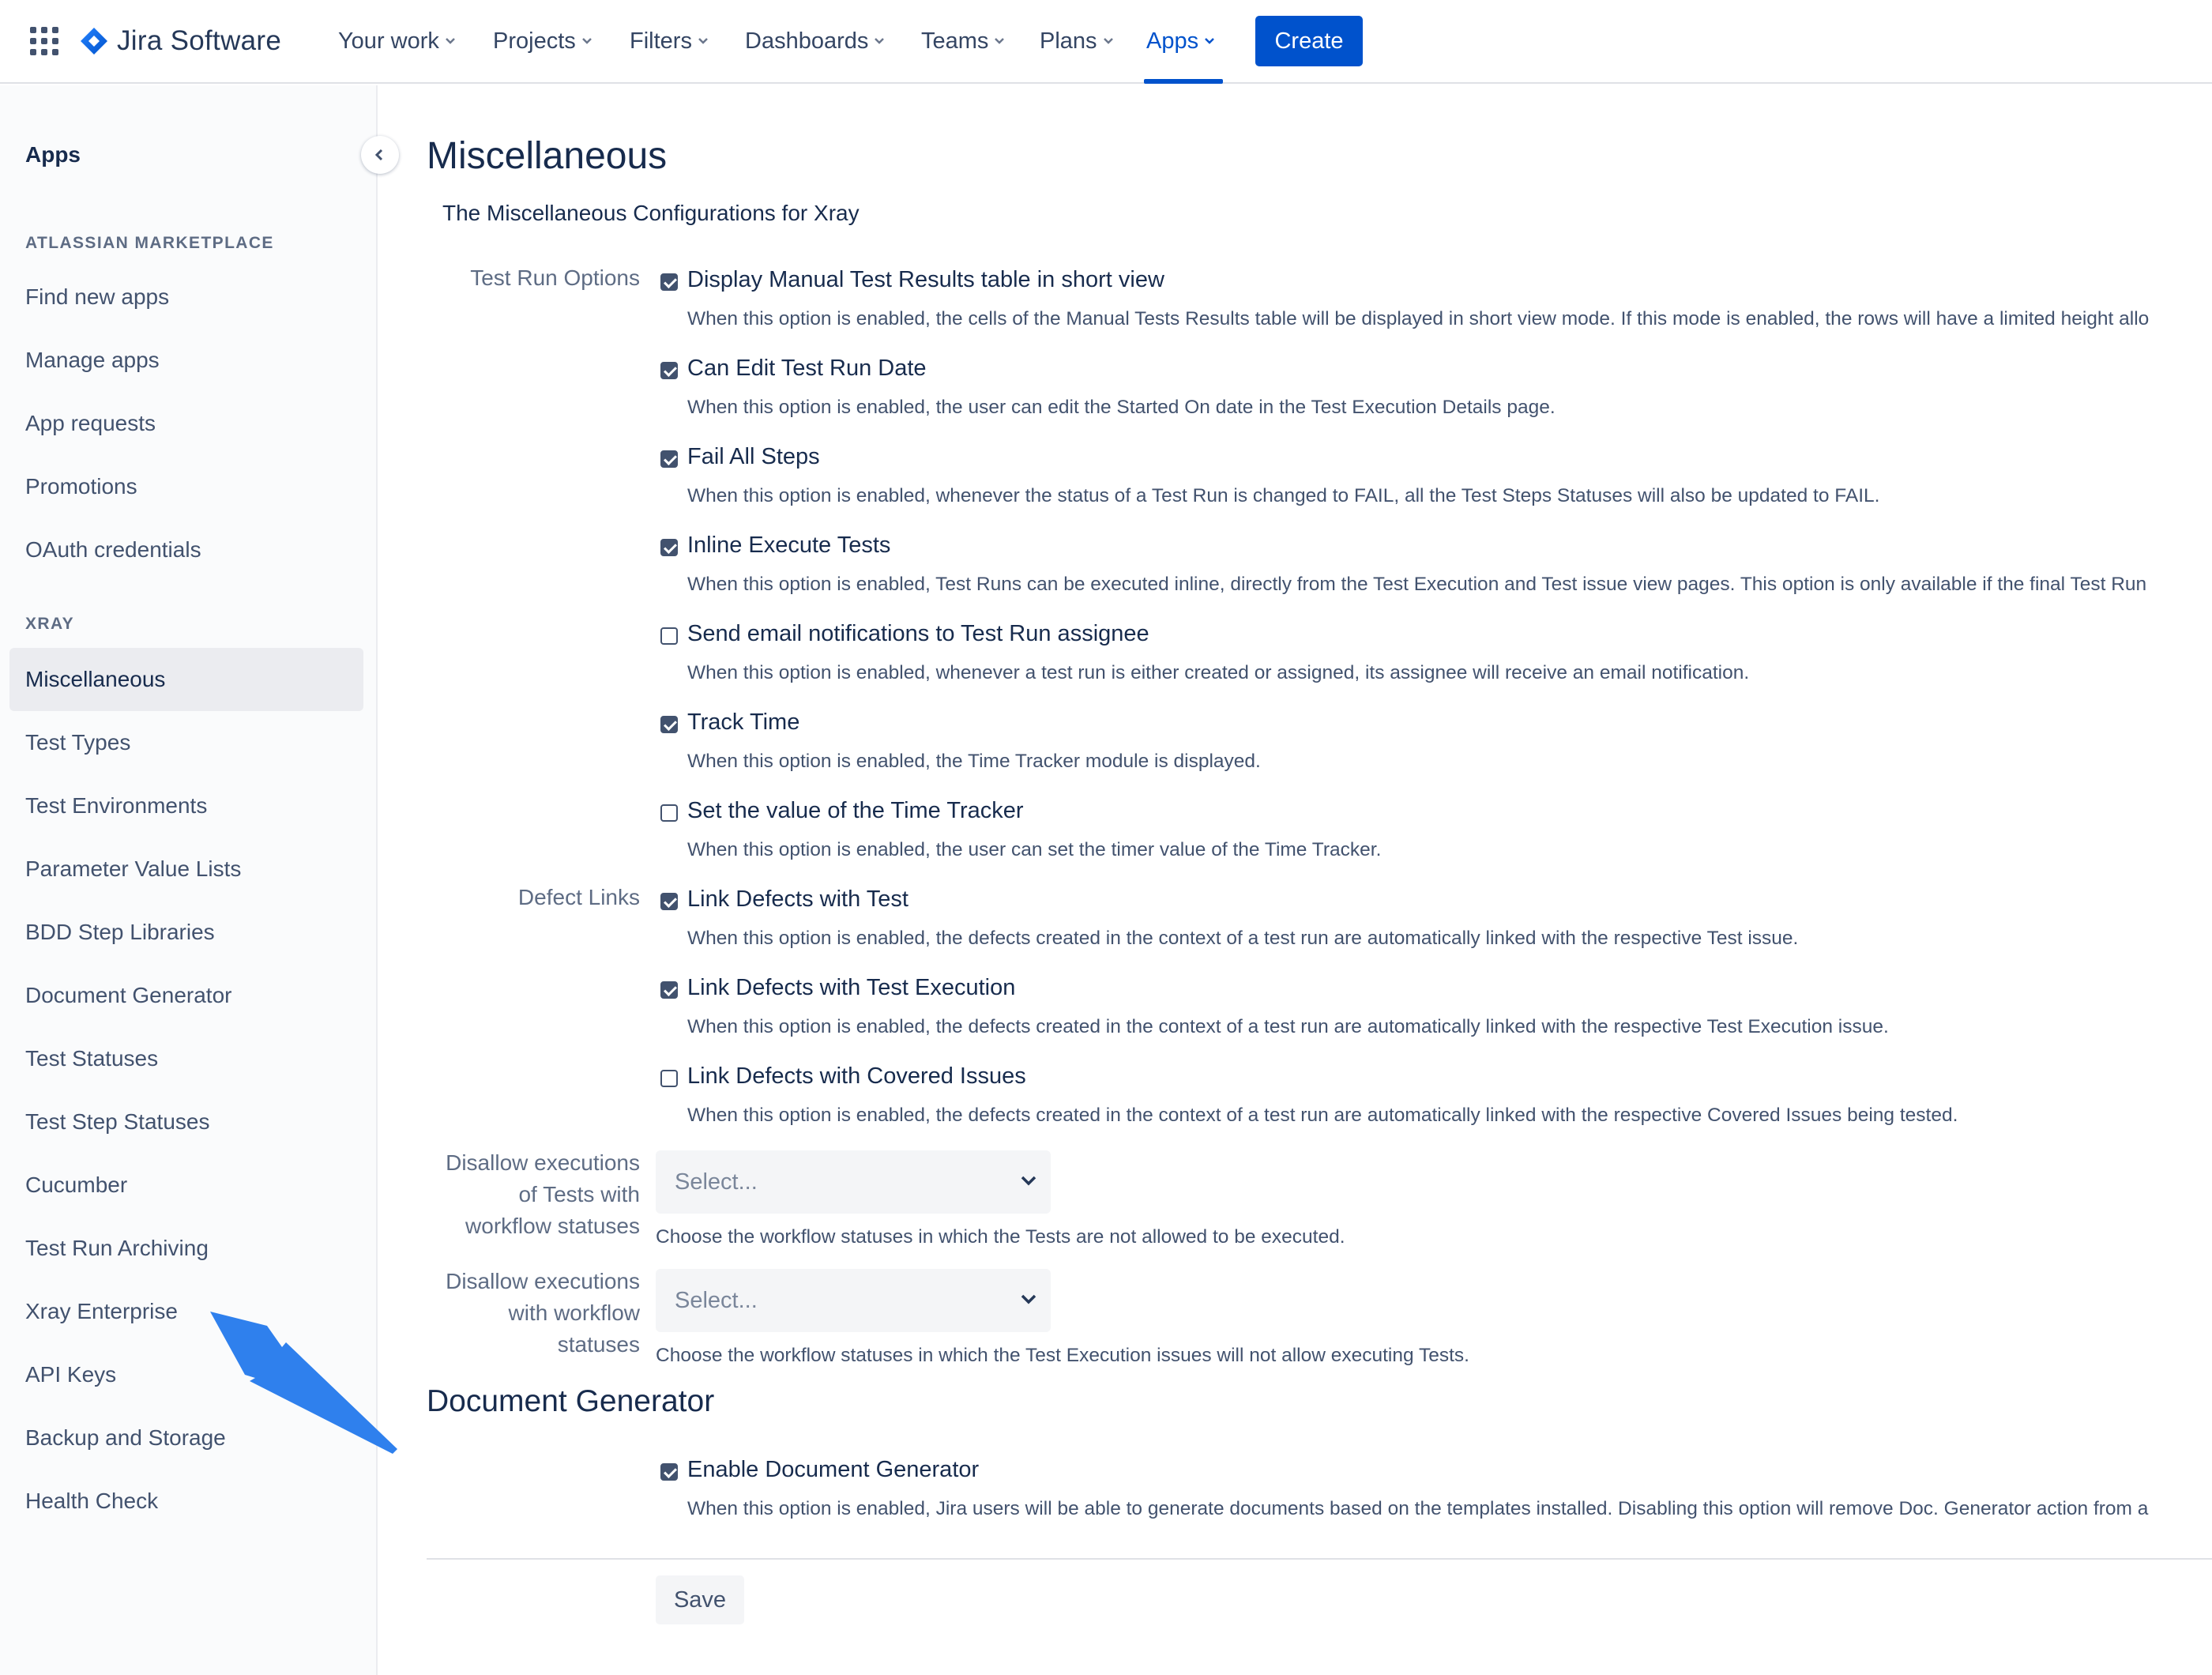 Image resolution: width=2212 pixels, height=1675 pixels. What do you see at coordinates (1078, 41) in the screenshot?
I see `nav-plans: Plans` at bounding box center [1078, 41].